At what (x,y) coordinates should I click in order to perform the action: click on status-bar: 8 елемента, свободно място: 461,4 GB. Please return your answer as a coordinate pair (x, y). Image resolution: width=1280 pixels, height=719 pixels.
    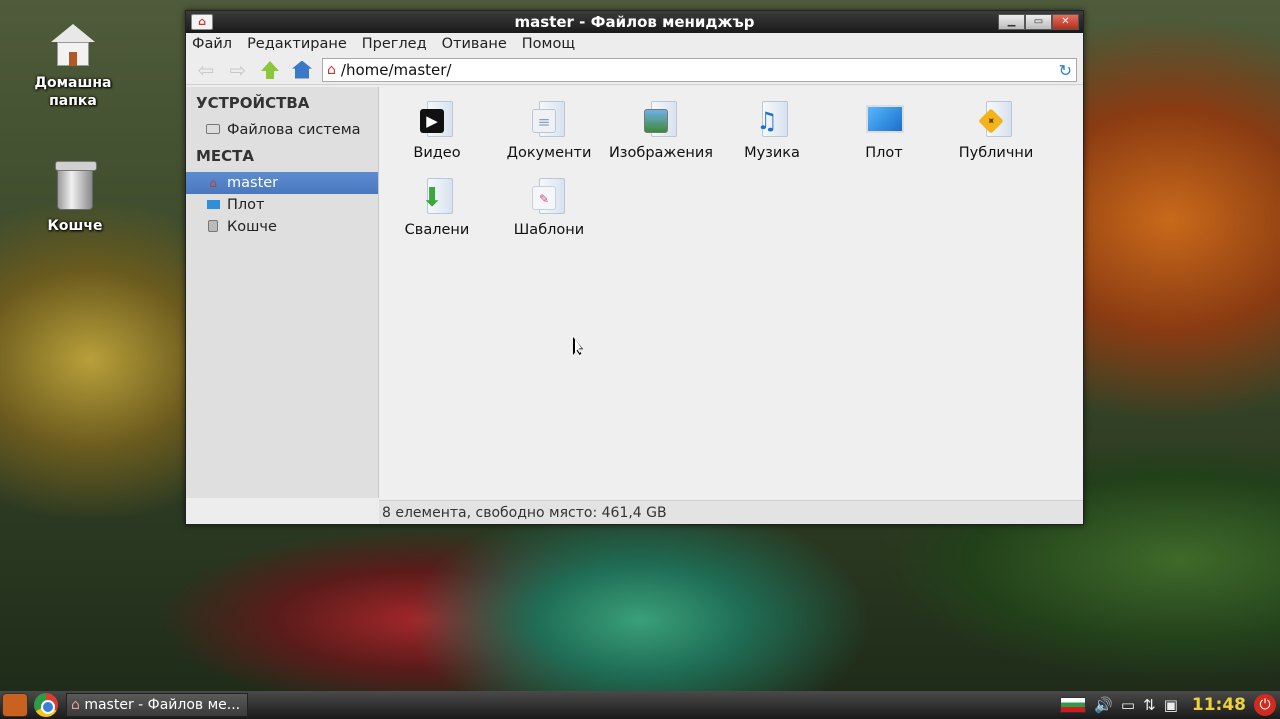
    Looking at the image, I should click on (731, 512).